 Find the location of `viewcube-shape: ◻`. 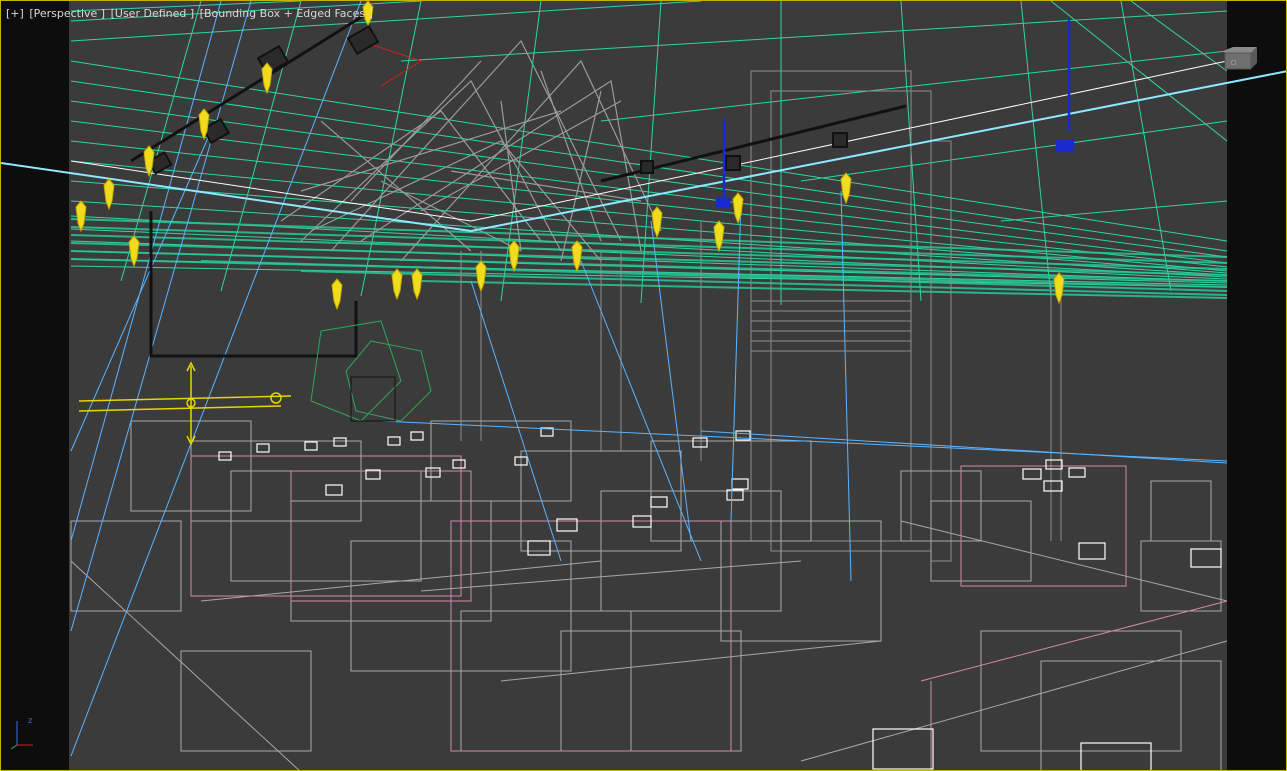

viewcube-shape: ◻ is located at coordinates (1240, 58).